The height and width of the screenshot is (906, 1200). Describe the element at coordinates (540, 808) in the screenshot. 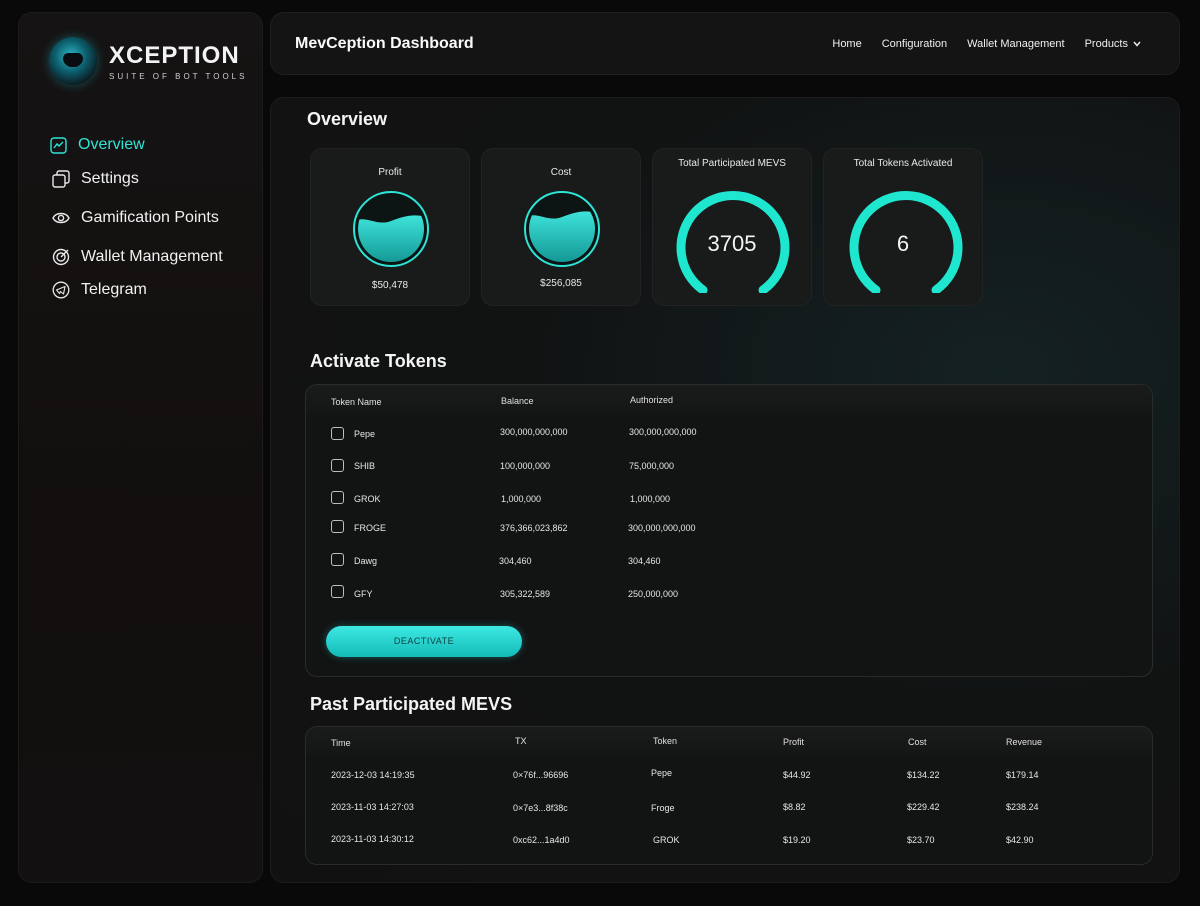

I see `mev-tx: 0×7e3...8f38c` at that location.